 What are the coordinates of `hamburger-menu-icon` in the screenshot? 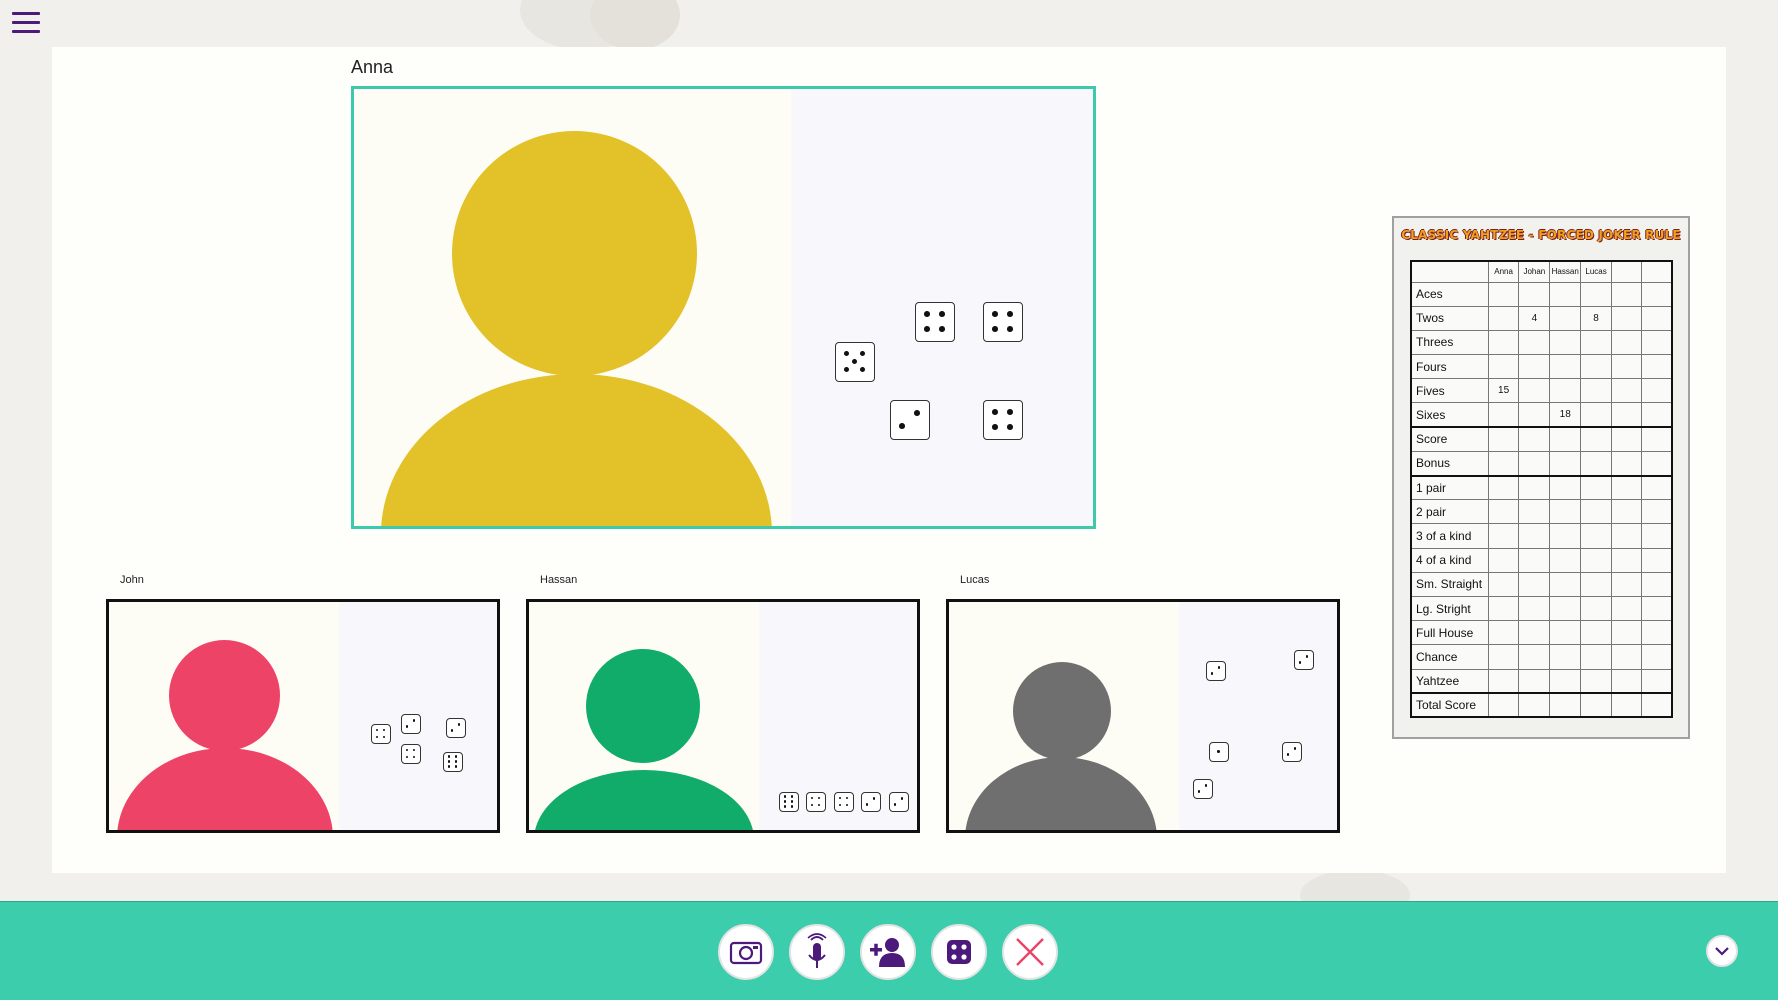 It's located at (26, 24).